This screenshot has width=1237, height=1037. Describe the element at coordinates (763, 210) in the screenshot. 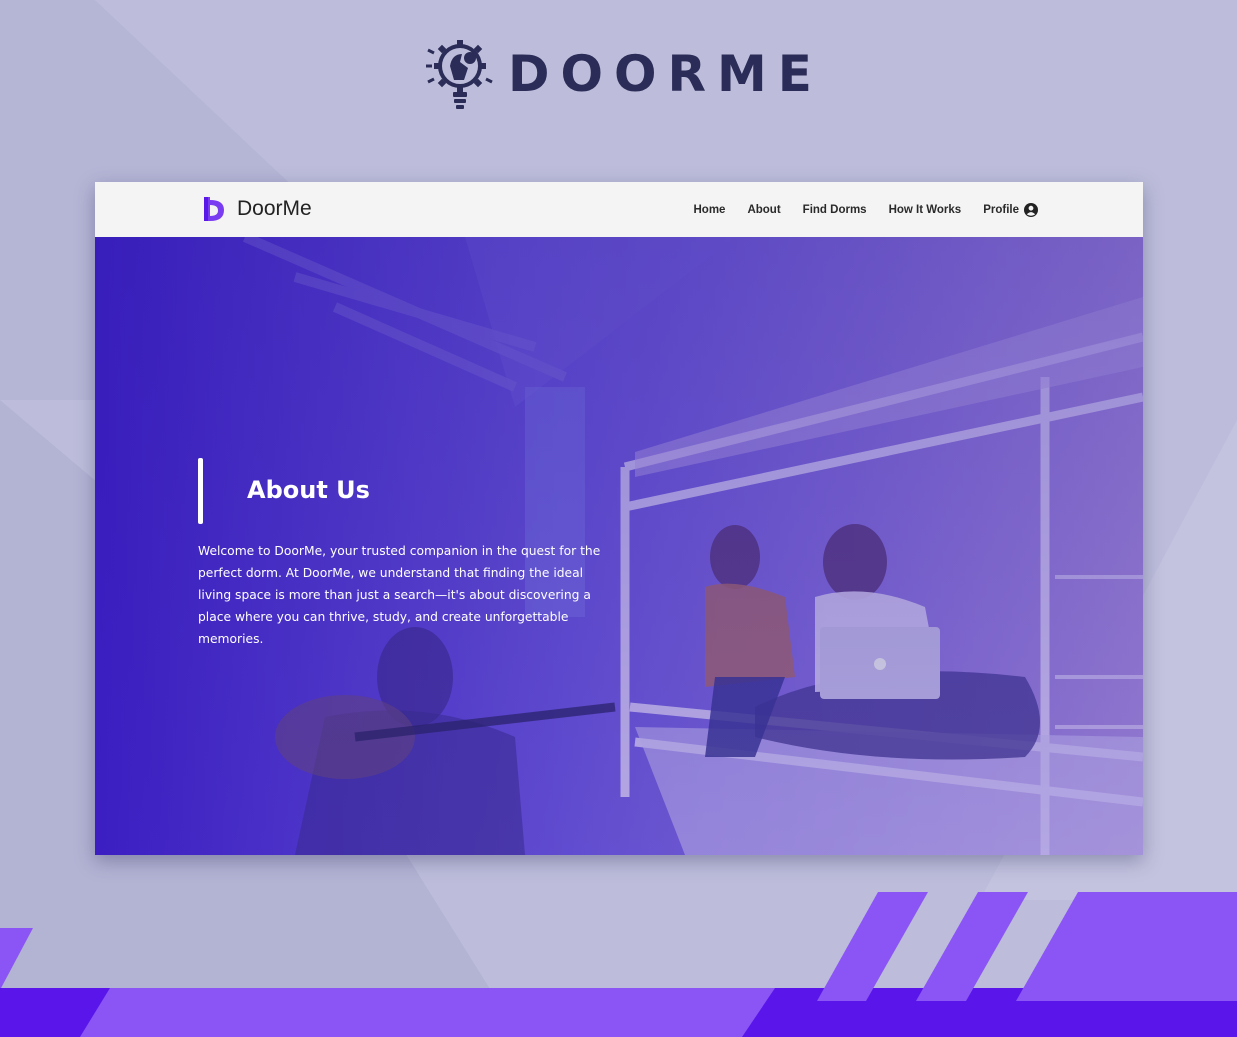

I see `nav-about-link: About` at that location.